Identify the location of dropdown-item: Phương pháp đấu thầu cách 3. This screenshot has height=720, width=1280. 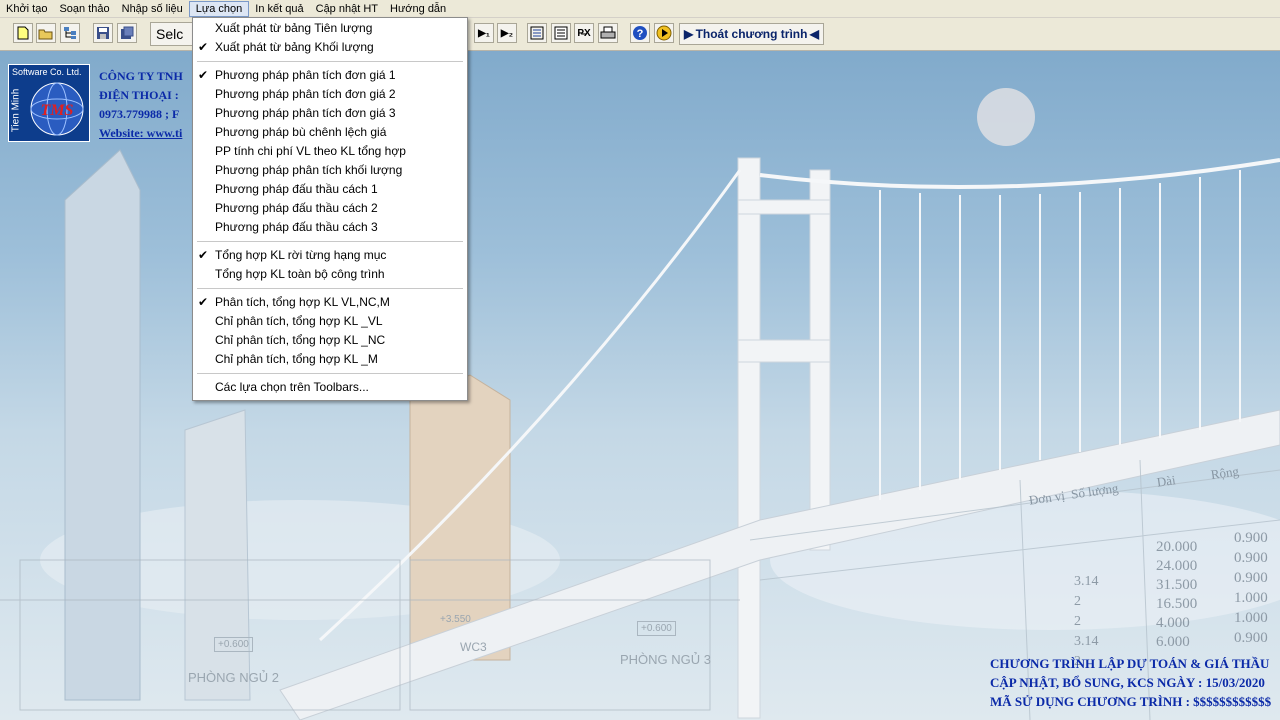
(330, 227).